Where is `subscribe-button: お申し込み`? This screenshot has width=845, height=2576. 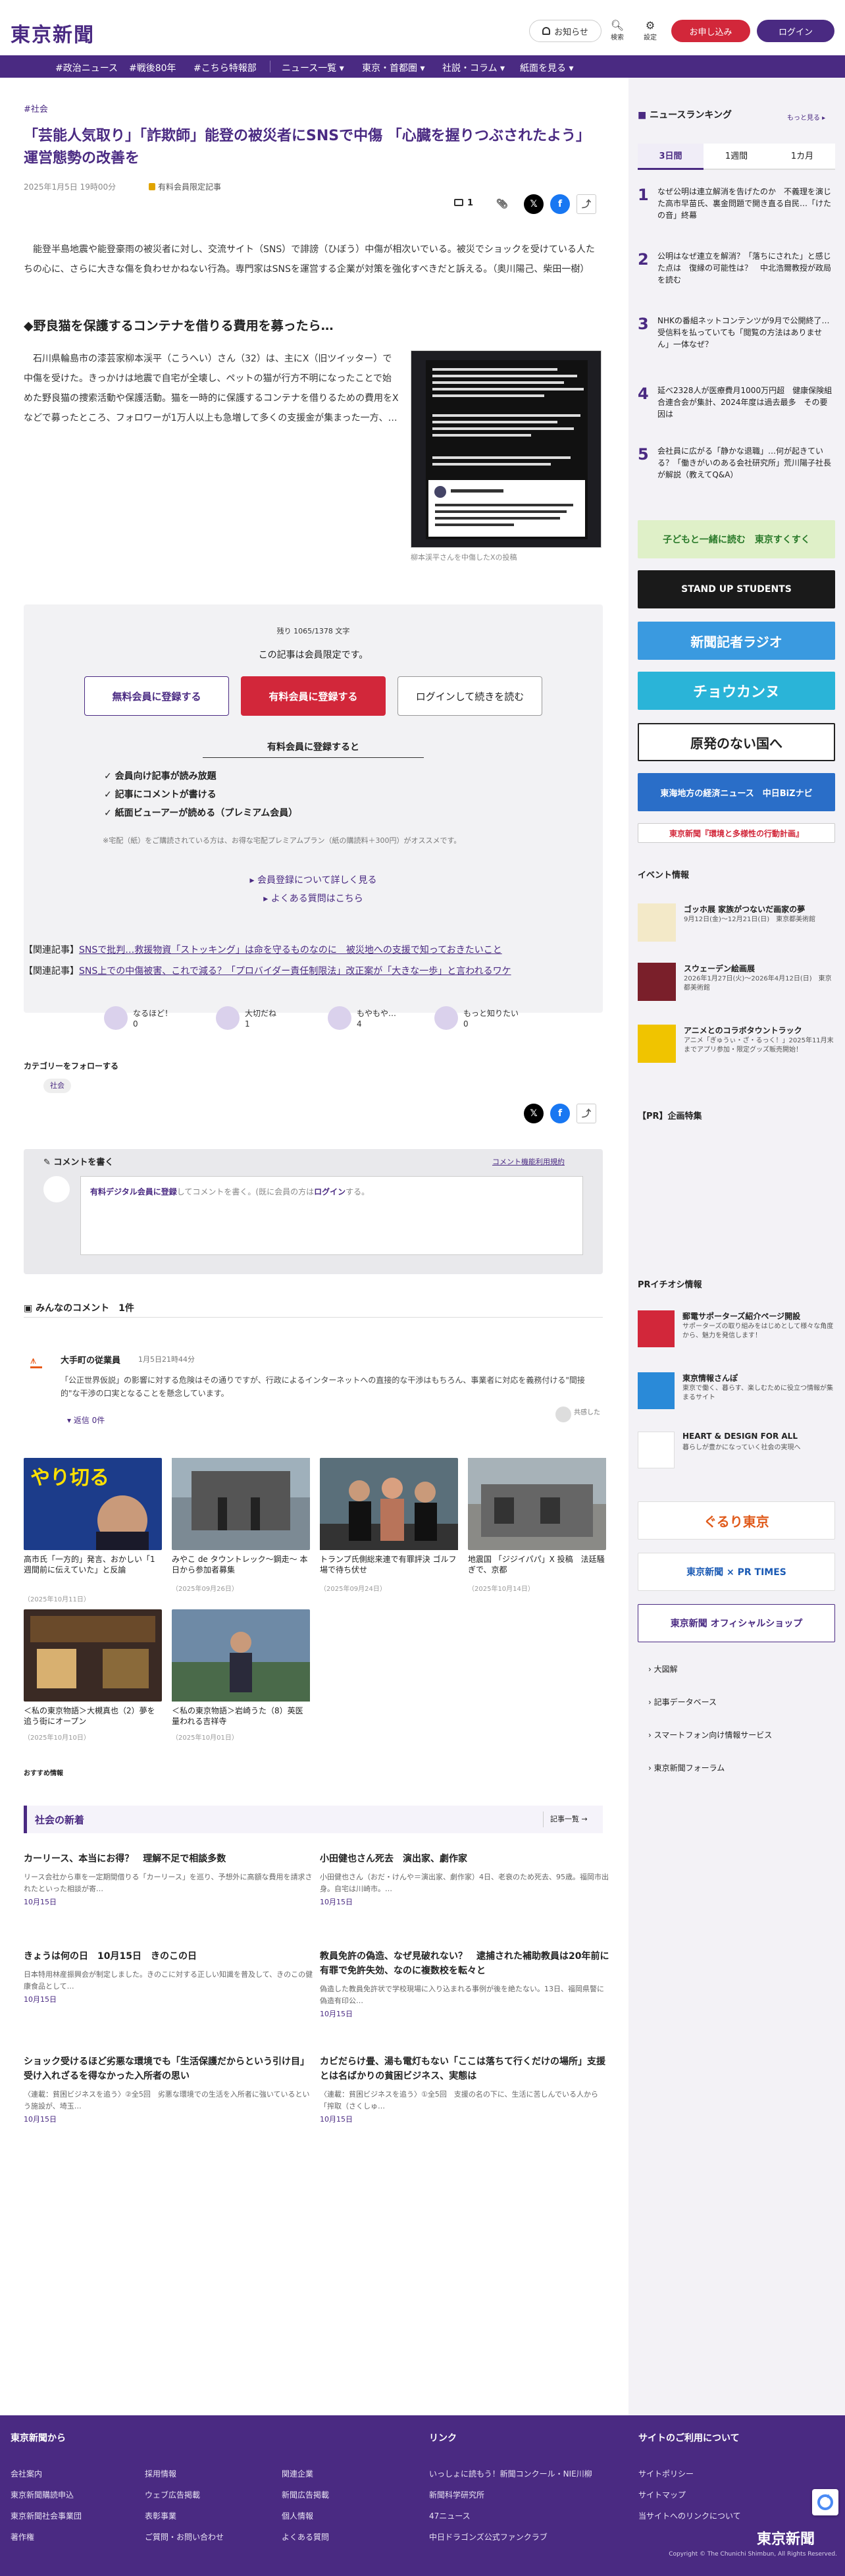 subscribe-button: お申し込み is located at coordinates (710, 31).